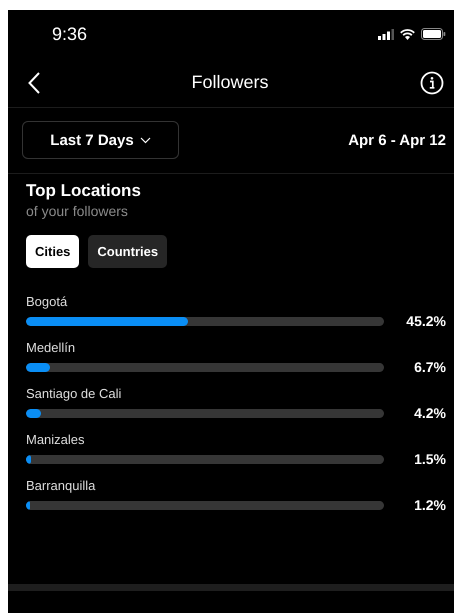 The width and height of the screenshot is (454, 613). I want to click on date-range-text: Apr 6 - Apr 12, so click(397, 140).